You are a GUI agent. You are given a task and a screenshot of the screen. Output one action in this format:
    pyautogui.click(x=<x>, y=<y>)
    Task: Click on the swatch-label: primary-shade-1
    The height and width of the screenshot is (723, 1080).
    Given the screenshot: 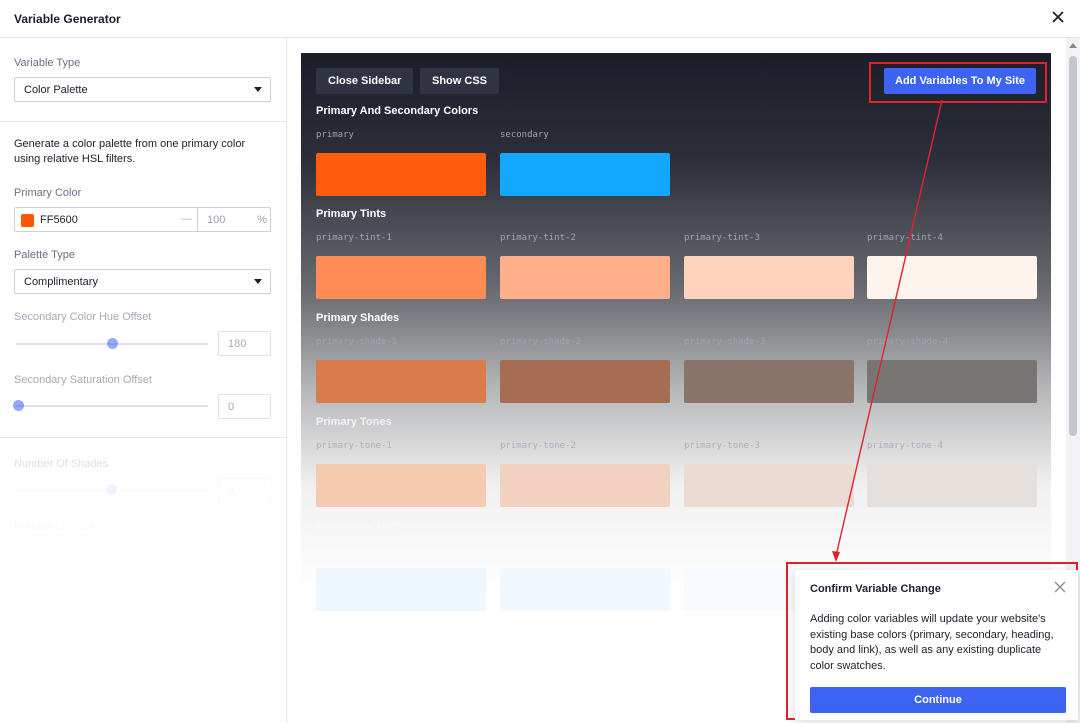 What is the action you would take?
    pyautogui.click(x=357, y=342)
    